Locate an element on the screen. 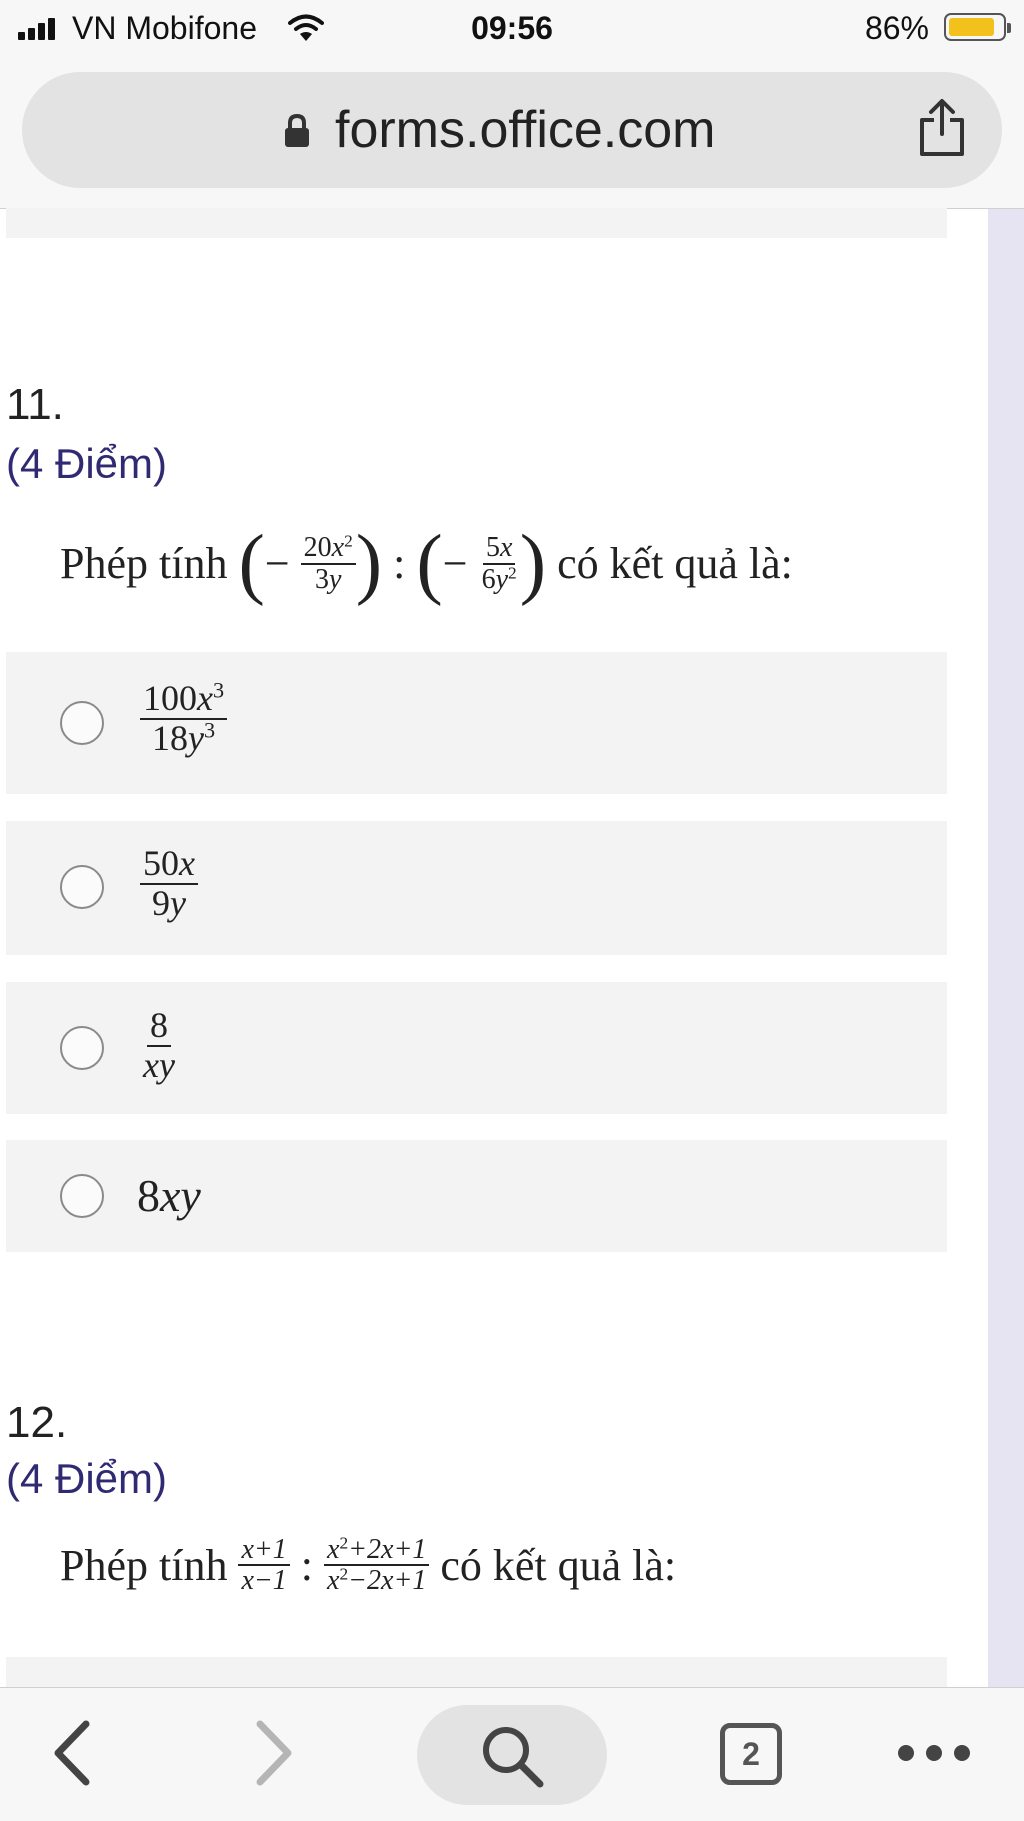 Image resolution: width=1024 pixels, height=1821 pixels. share-icon is located at coordinates (942, 128).